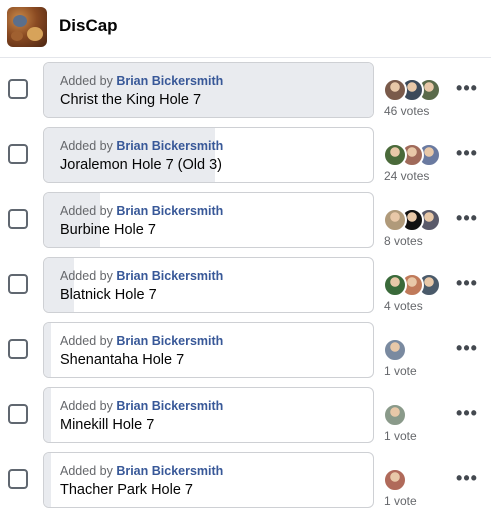 Image resolution: width=491 pixels, height=514 pixels. I want to click on poll-option: Added by Brian Bickersmith Burbine Hole 7, so click(208, 220).